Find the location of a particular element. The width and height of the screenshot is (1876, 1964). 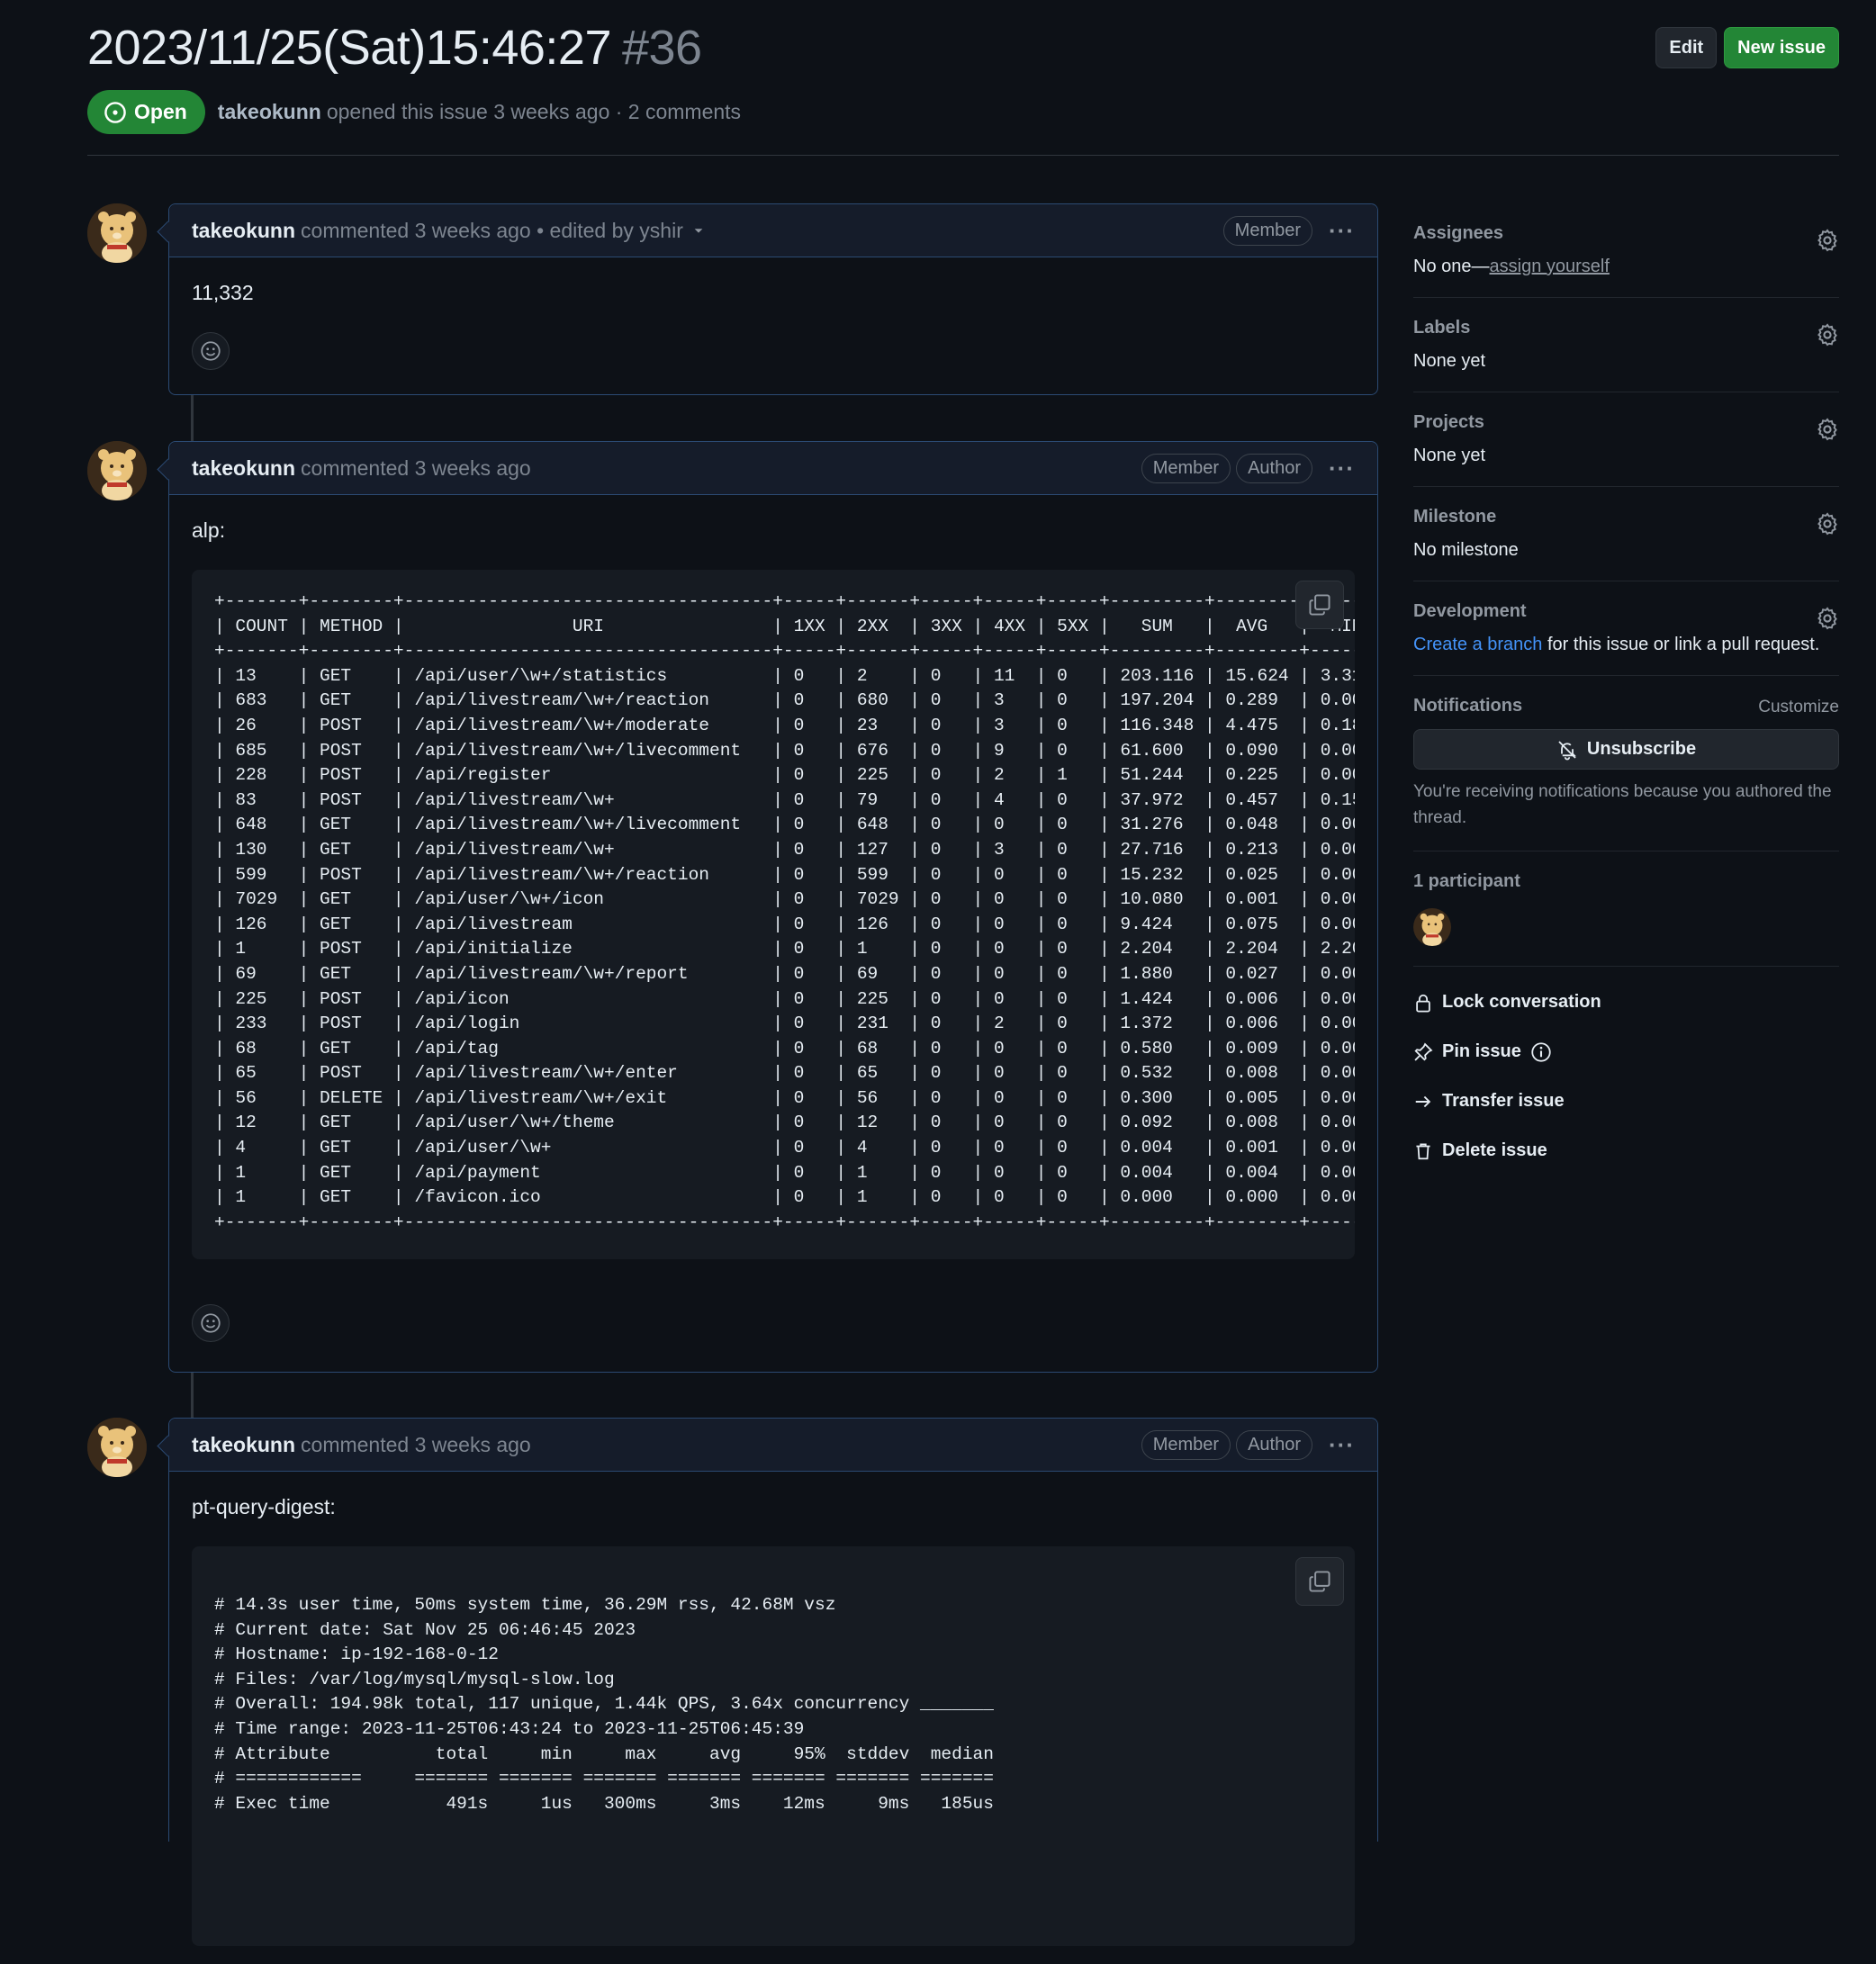

milestone-value: No milestone is located at coordinates (1466, 550).